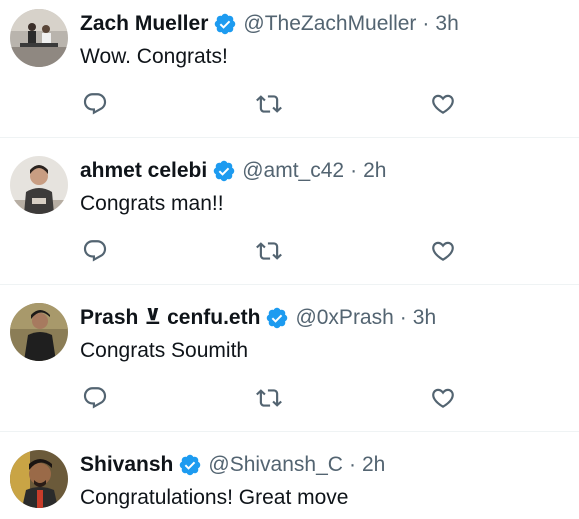 The height and width of the screenshot is (519, 579). Describe the element at coordinates (275, 465) in the screenshot. I see `author-handle: @Shivansh_C` at that location.